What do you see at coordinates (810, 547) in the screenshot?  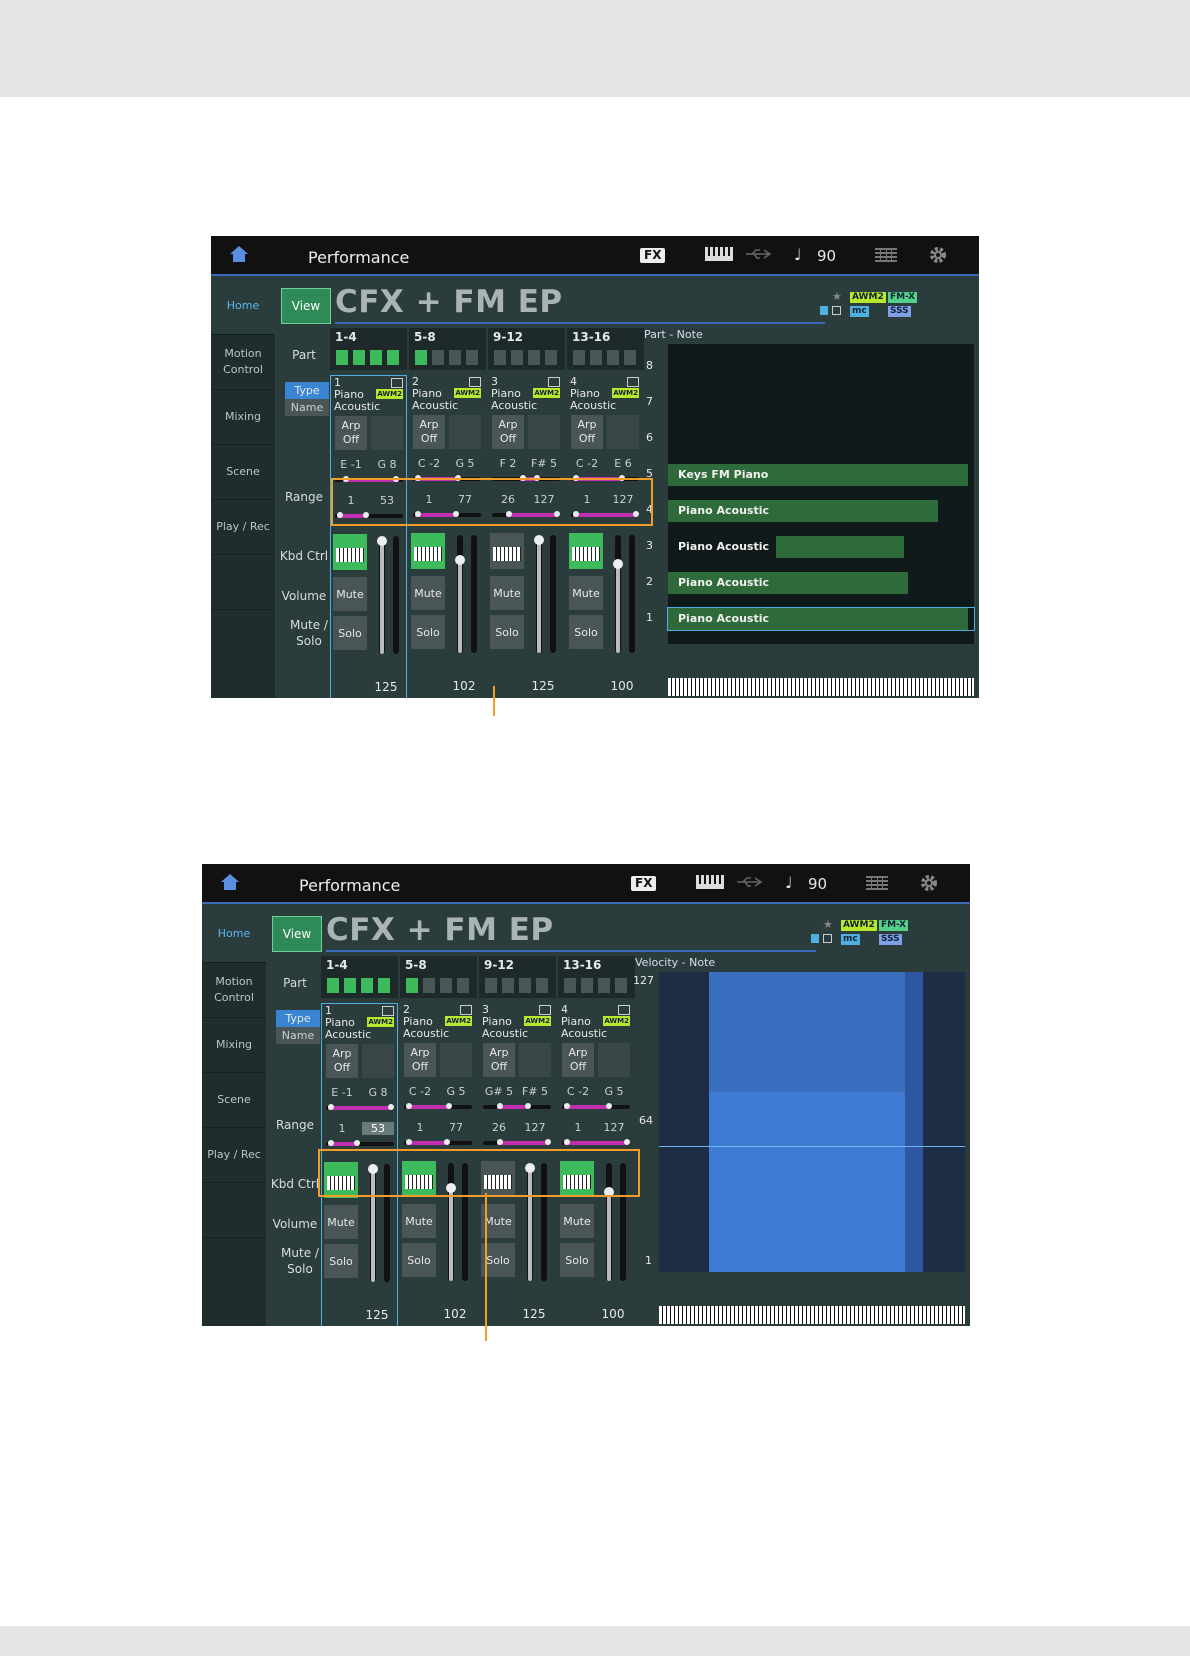 I see `graph-row: 3 Piano Acoustic` at bounding box center [810, 547].